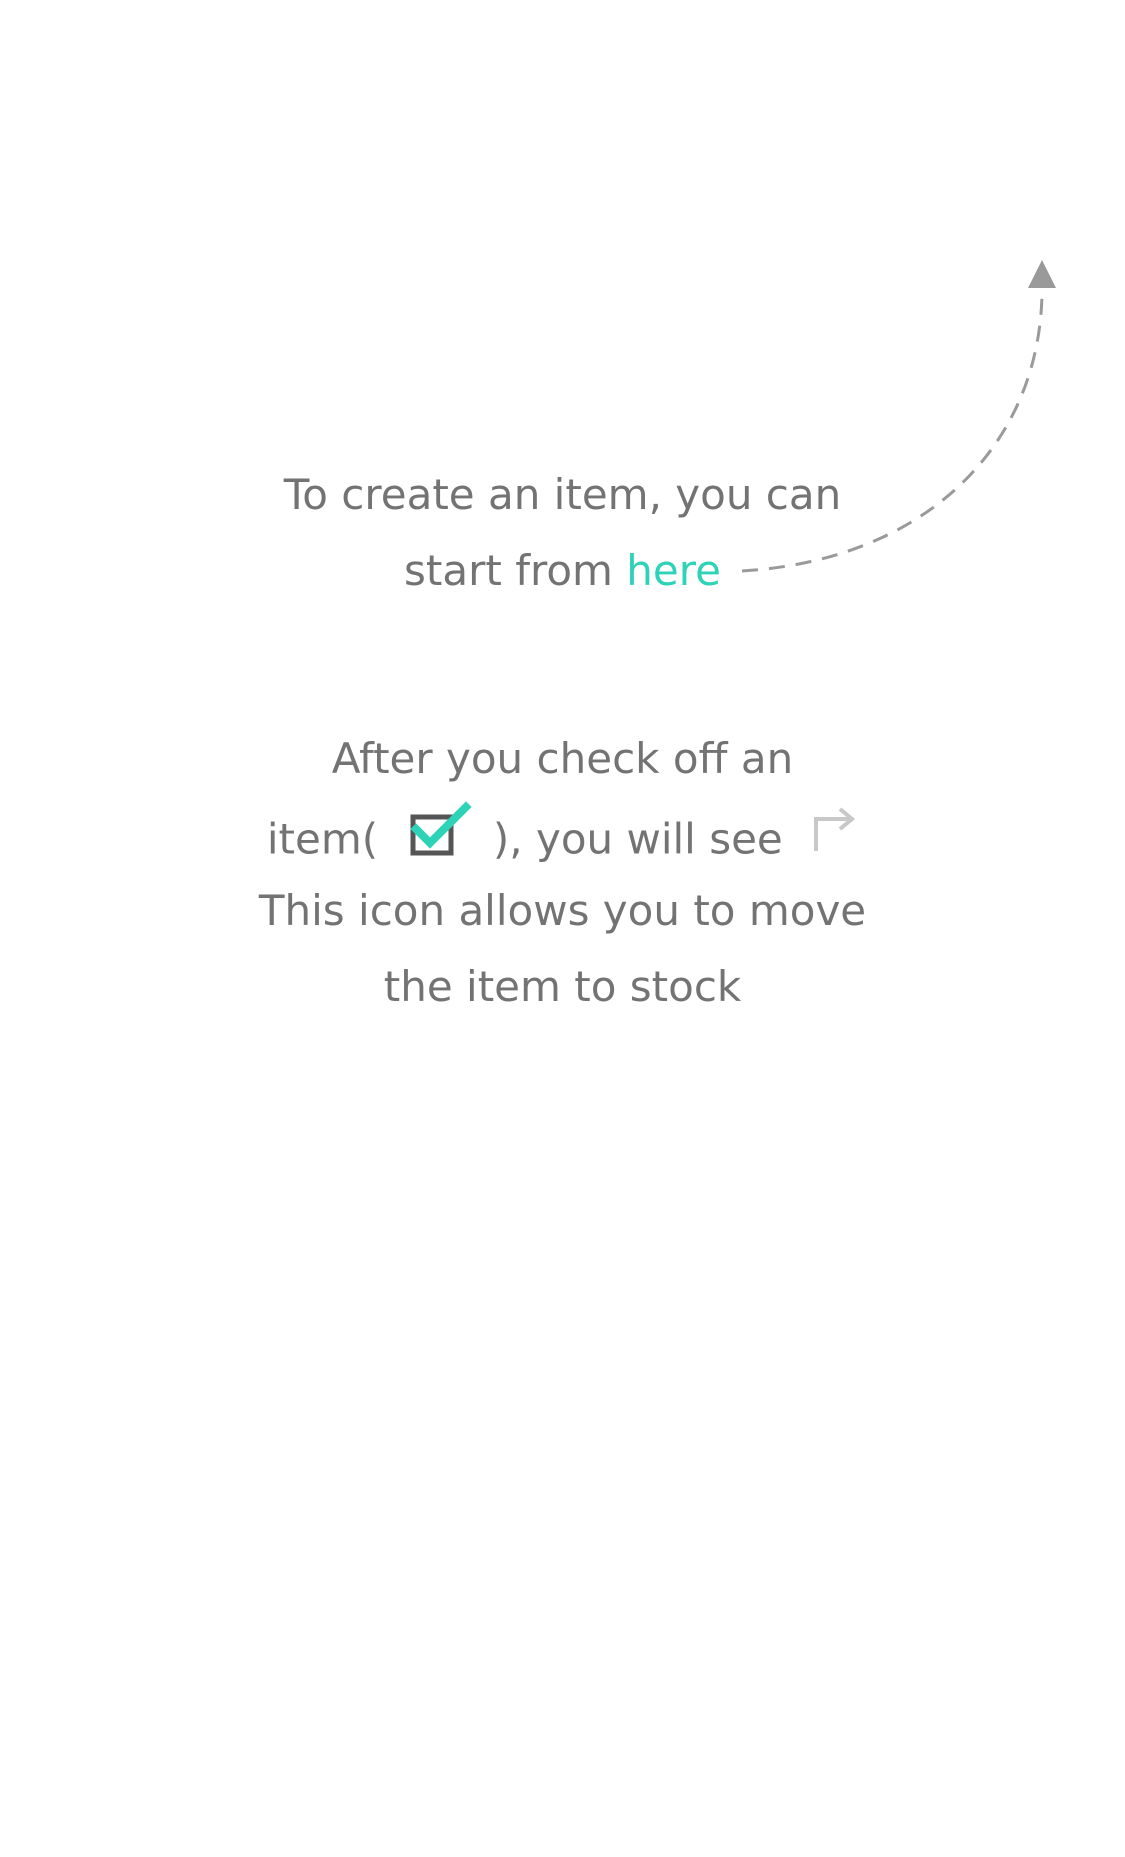 This screenshot has width=1125, height=1857. Describe the element at coordinates (562, 910) in the screenshot. I see `check-hint-line-3: This icon allows you to move` at that location.